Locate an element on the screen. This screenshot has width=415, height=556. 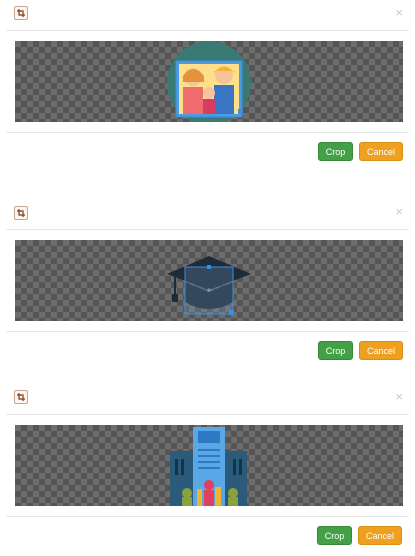
family-portrait-image is located at coordinates (209, 81).